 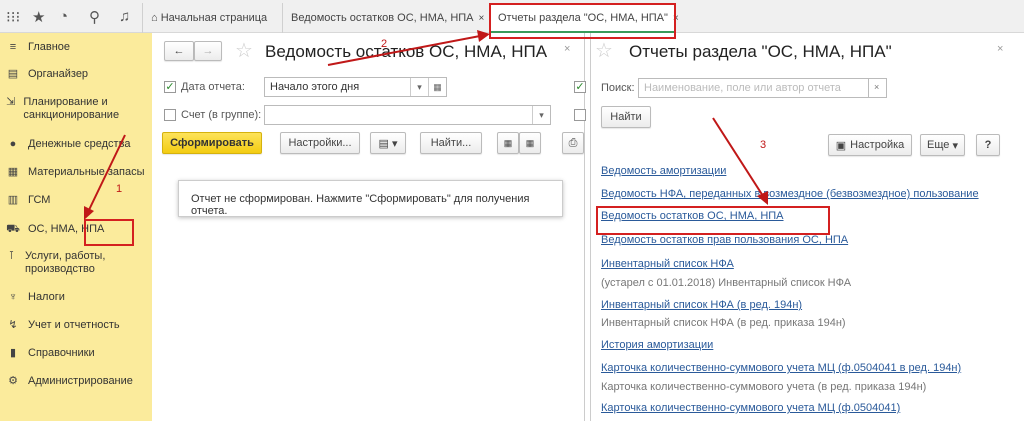 What do you see at coordinates (208, 51) in the screenshot?
I see `forward-button: →` at bounding box center [208, 51].